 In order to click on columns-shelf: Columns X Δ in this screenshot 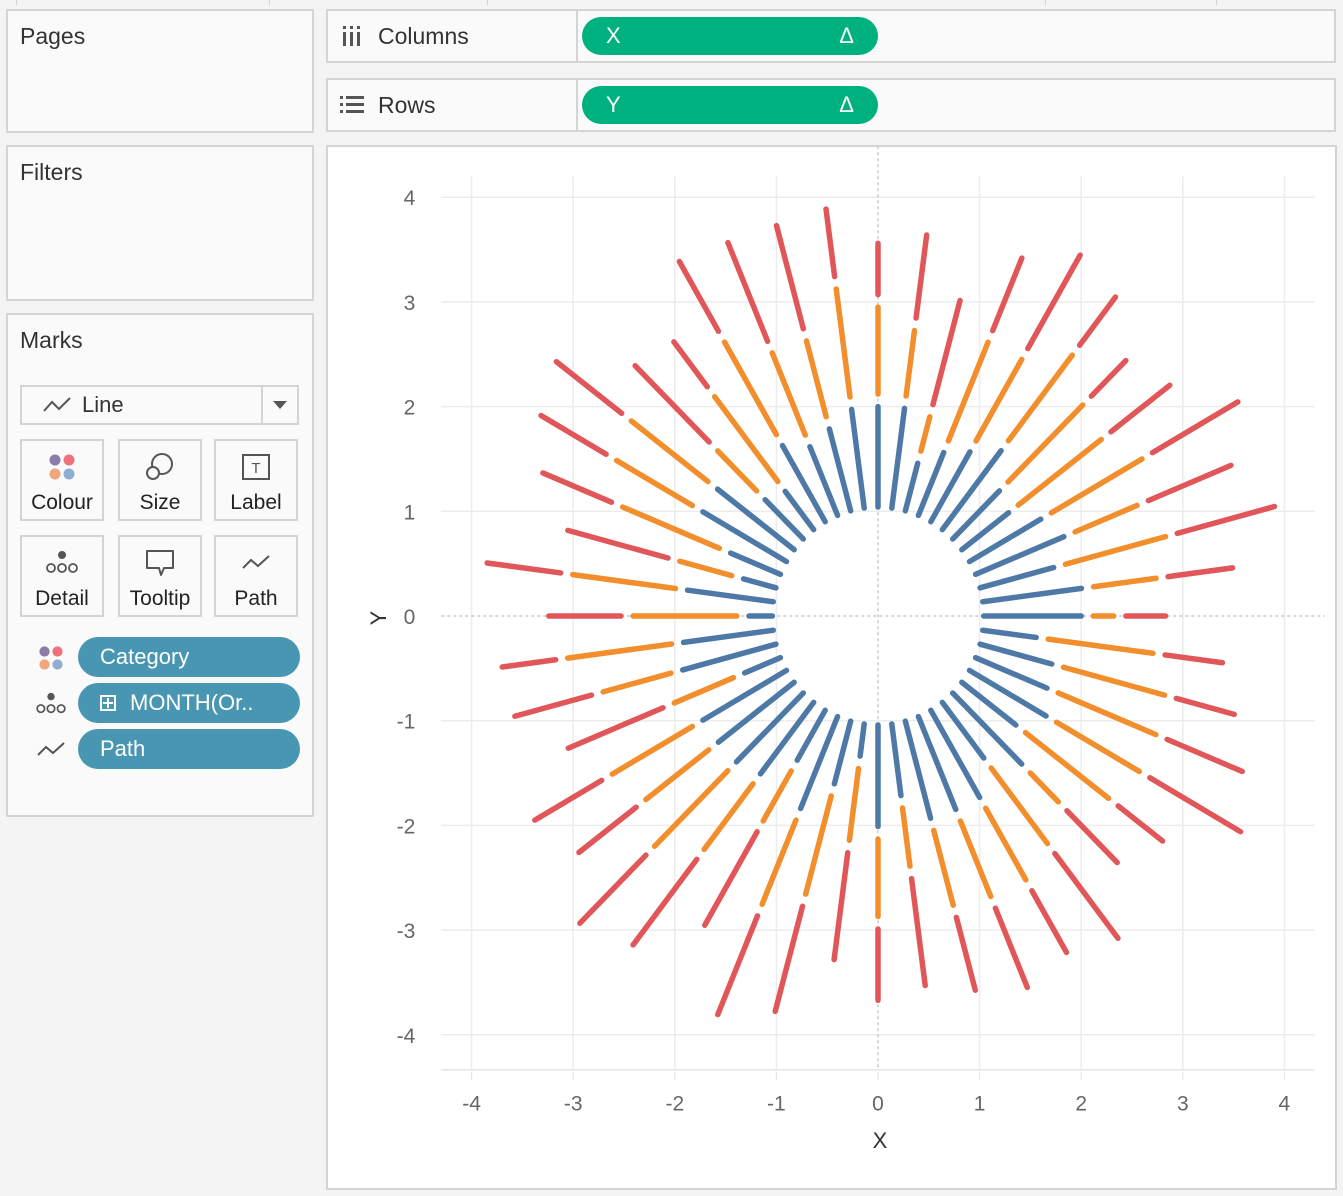, I will do `click(831, 36)`.